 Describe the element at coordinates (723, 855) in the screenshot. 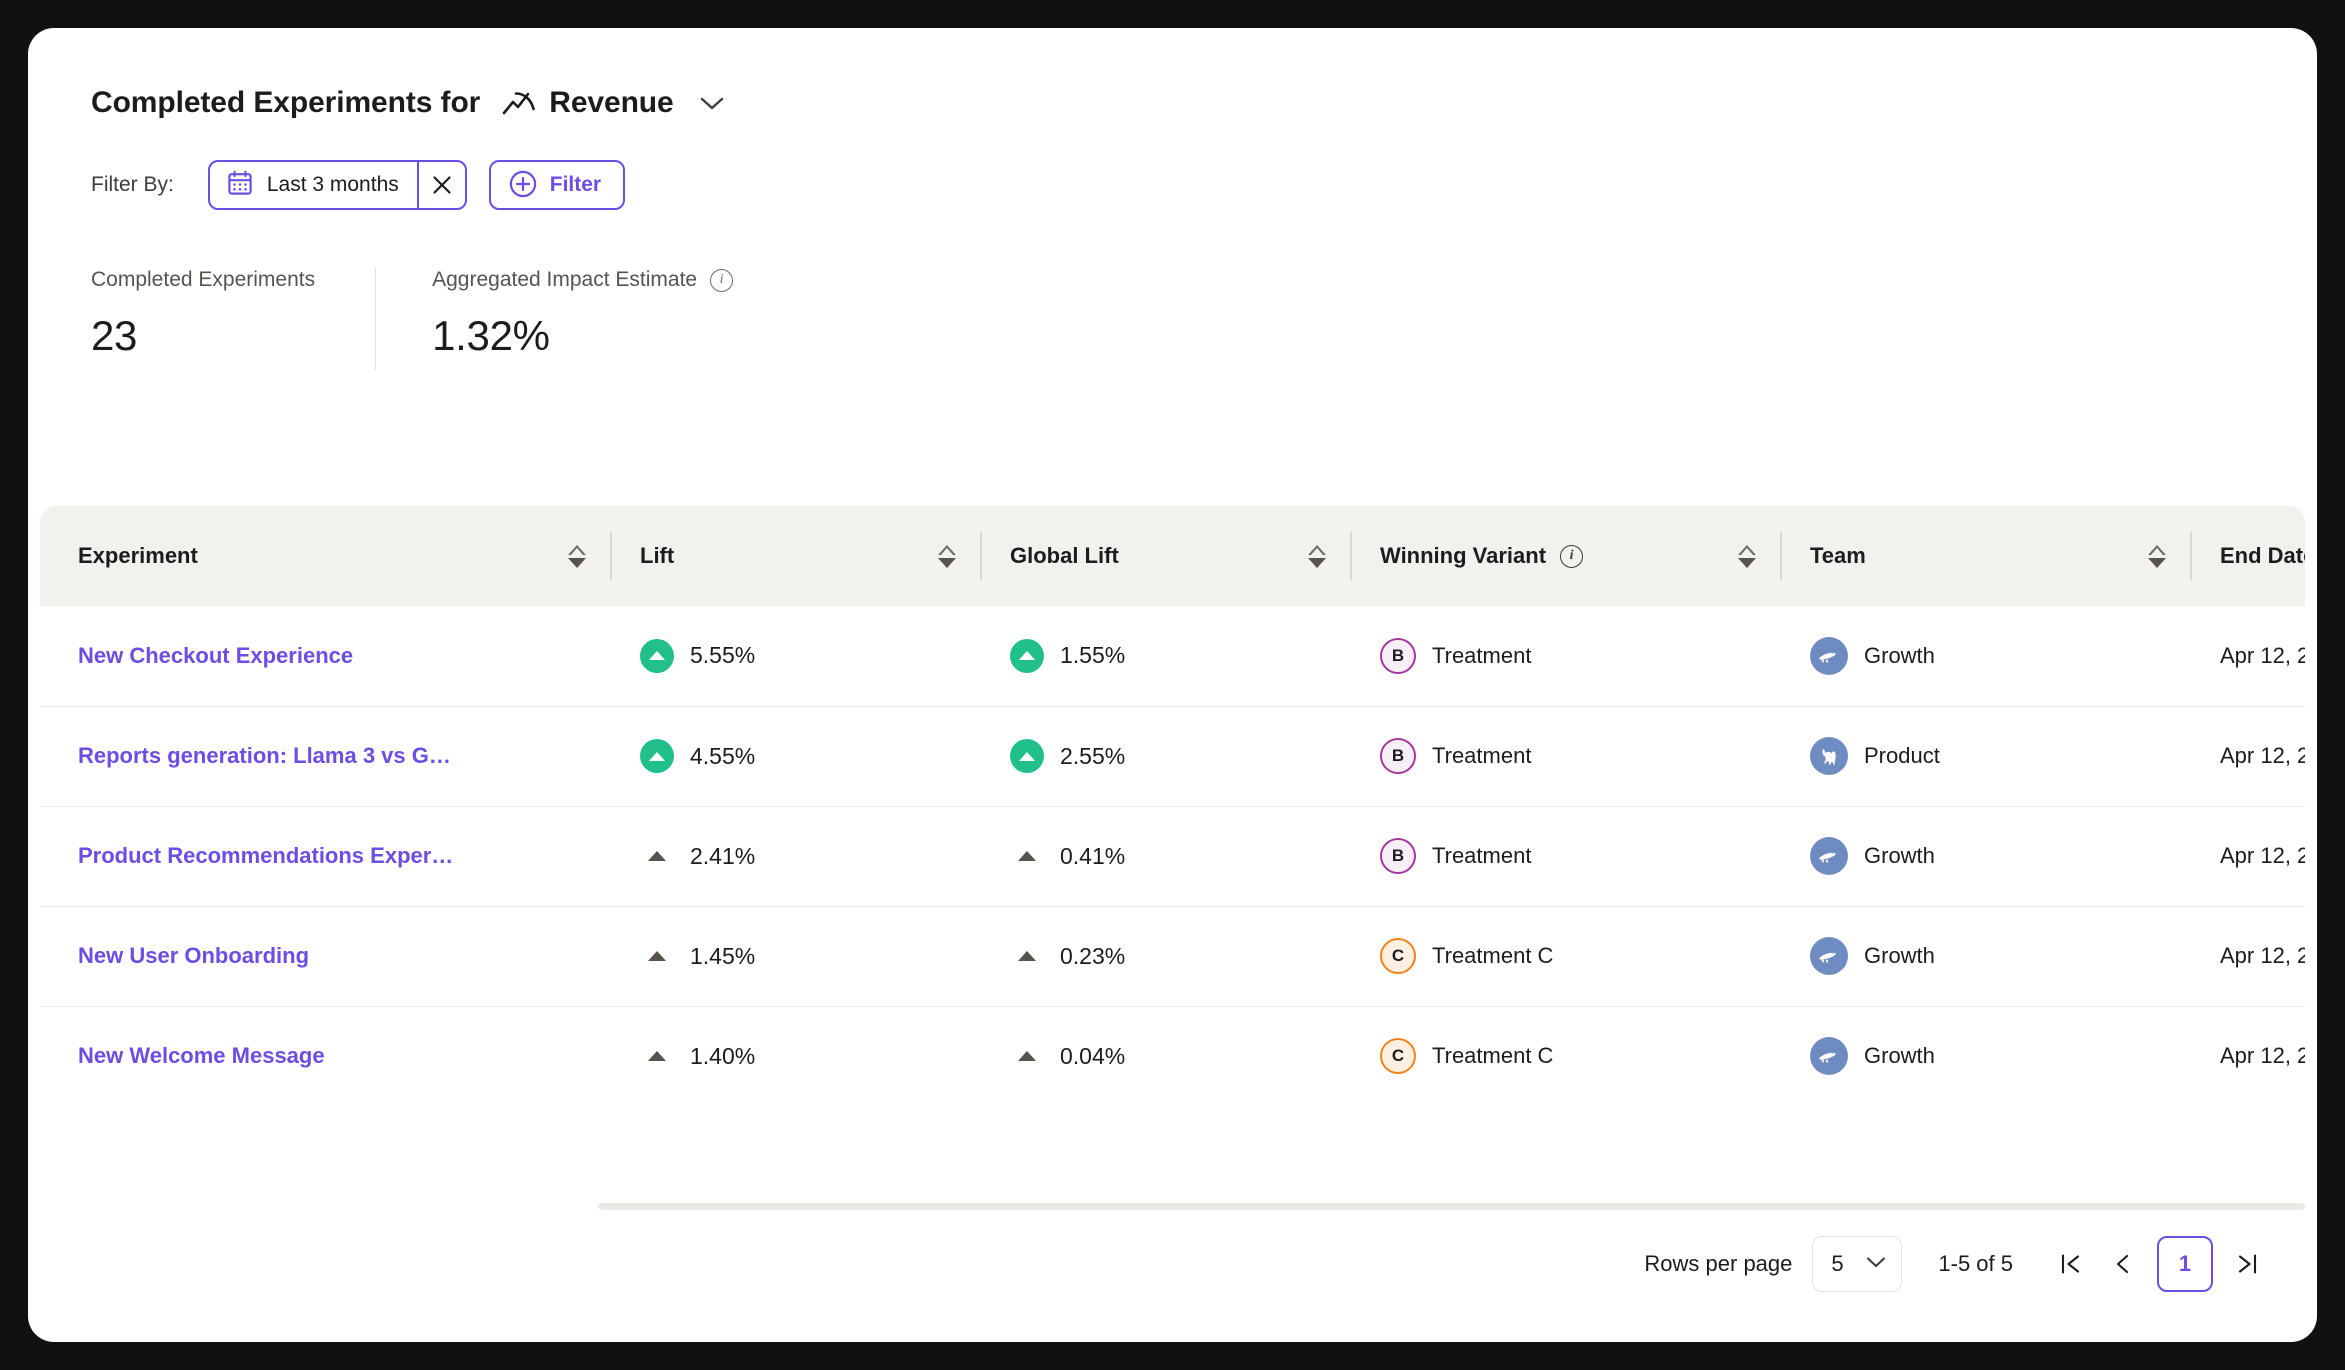

I see `lift-value: 2.41%` at that location.